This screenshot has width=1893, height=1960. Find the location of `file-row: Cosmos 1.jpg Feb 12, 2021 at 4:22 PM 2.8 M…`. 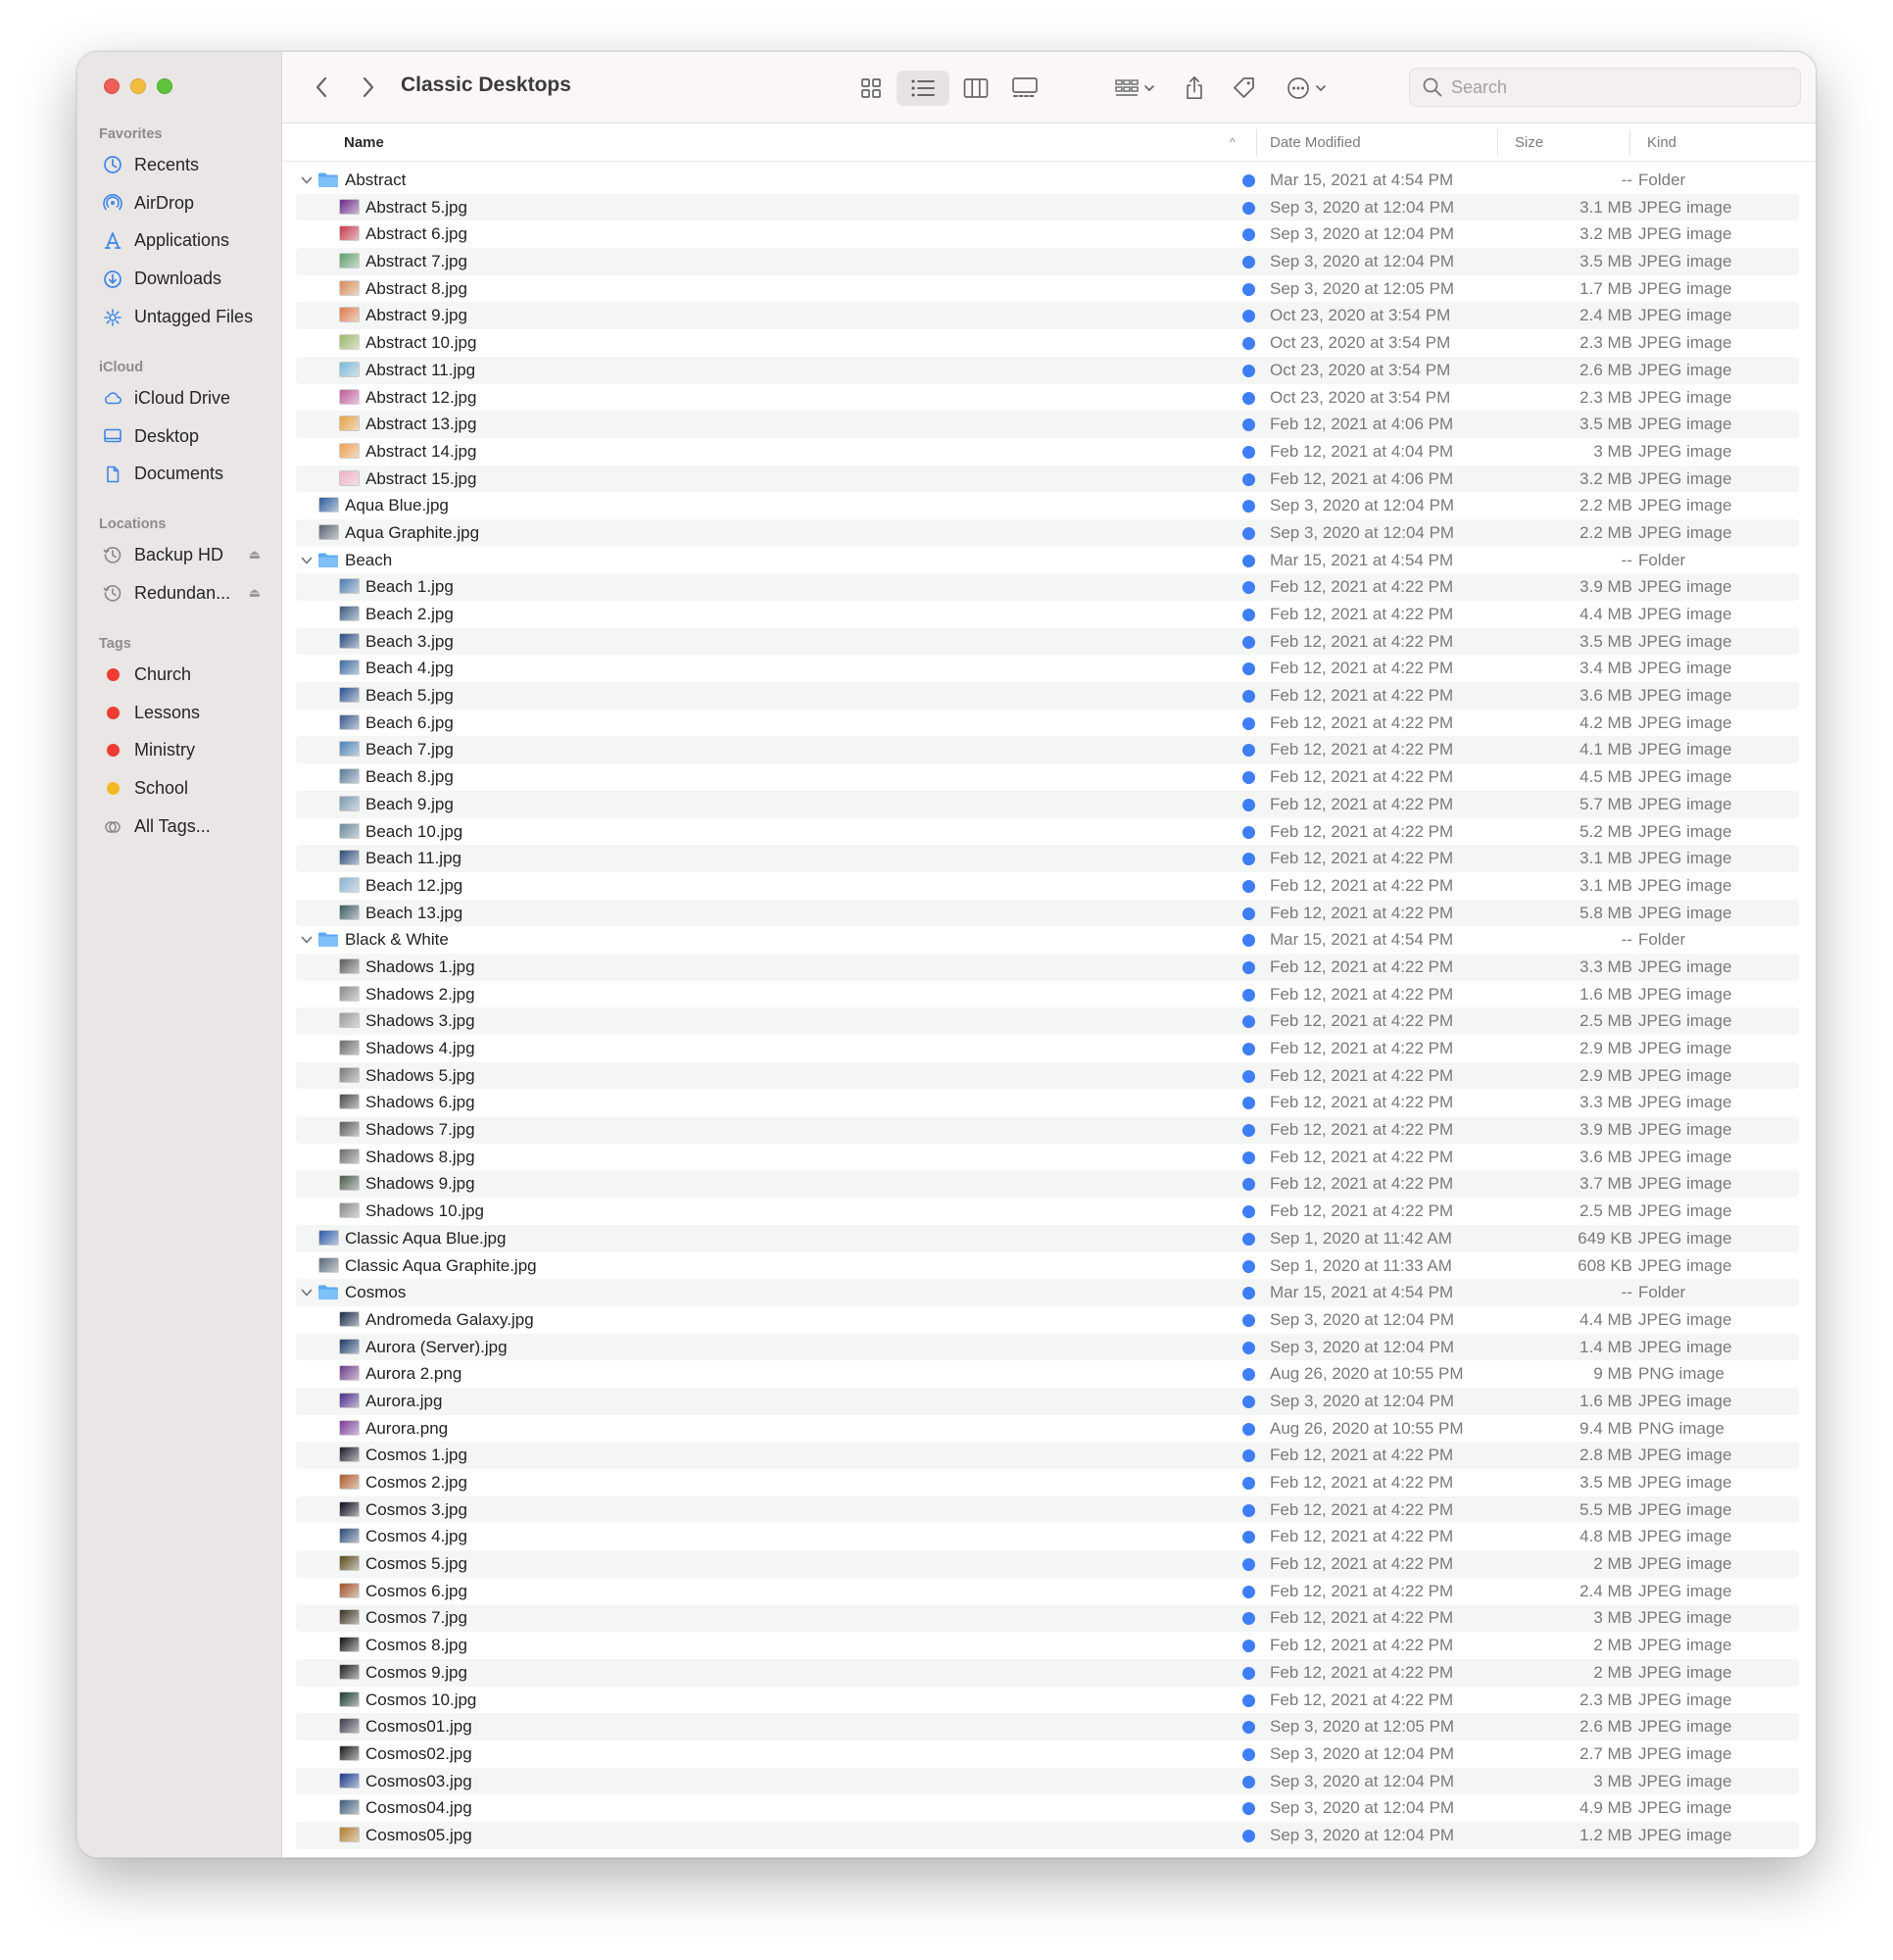

file-row: Cosmos 1.jpg Feb 12, 2021 at 4:22 PM 2.8 M… is located at coordinates (1048, 1455).